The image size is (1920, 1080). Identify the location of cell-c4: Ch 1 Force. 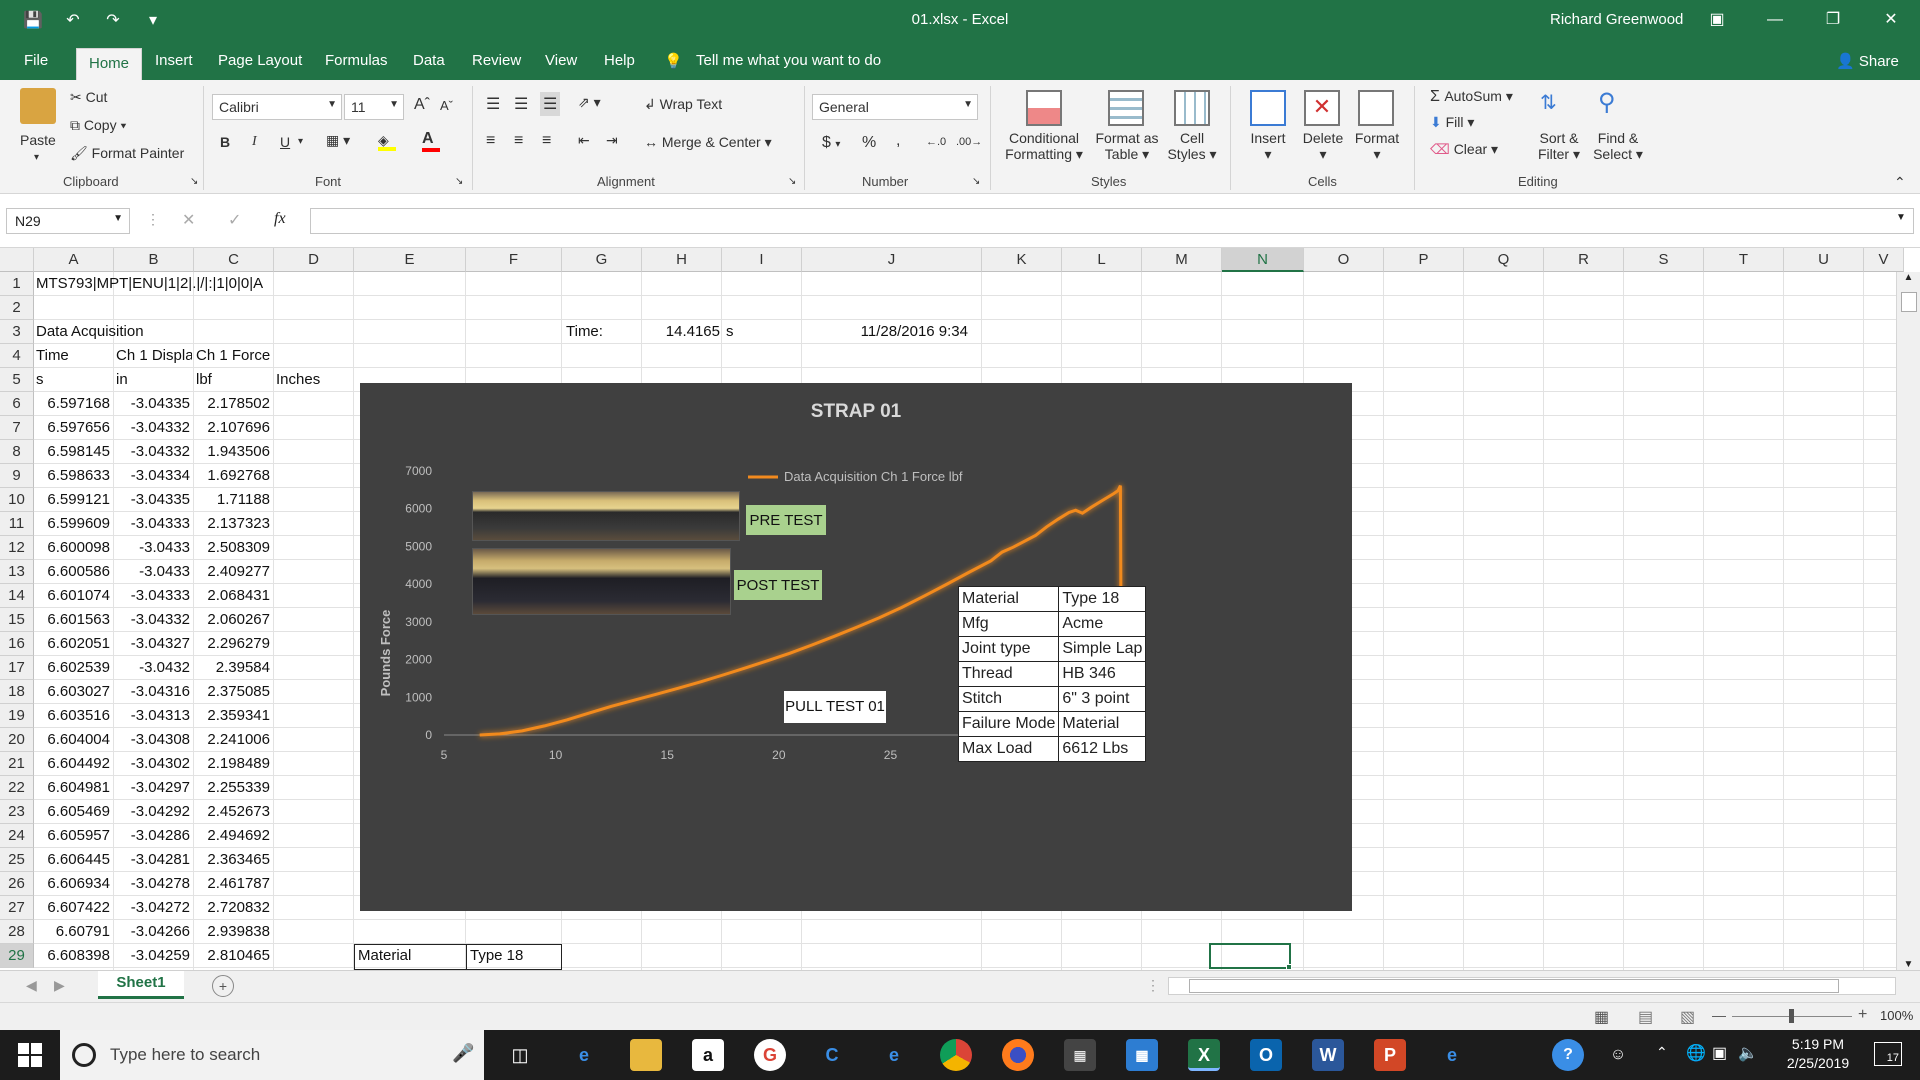
(233, 356).